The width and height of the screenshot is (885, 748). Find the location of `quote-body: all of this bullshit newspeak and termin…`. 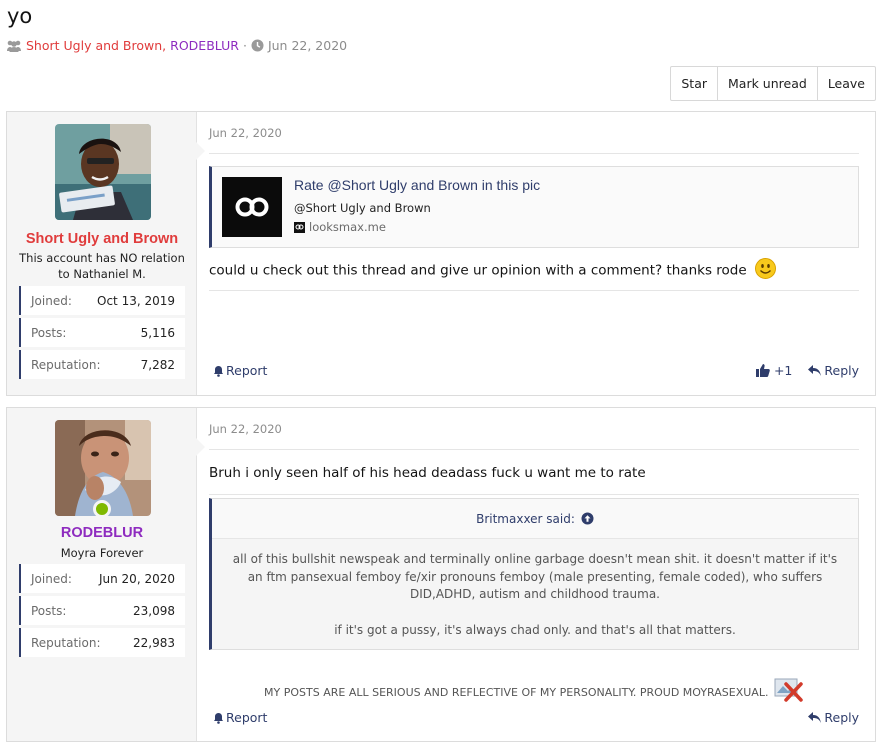

quote-body: all of this bullshit newspeak and termin… is located at coordinates (535, 595).